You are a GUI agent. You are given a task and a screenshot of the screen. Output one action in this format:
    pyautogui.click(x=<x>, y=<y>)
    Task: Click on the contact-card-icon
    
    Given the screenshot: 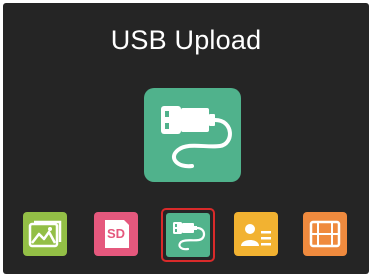 What is the action you would take?
    pyautogui.click(x=256, y=235)
    